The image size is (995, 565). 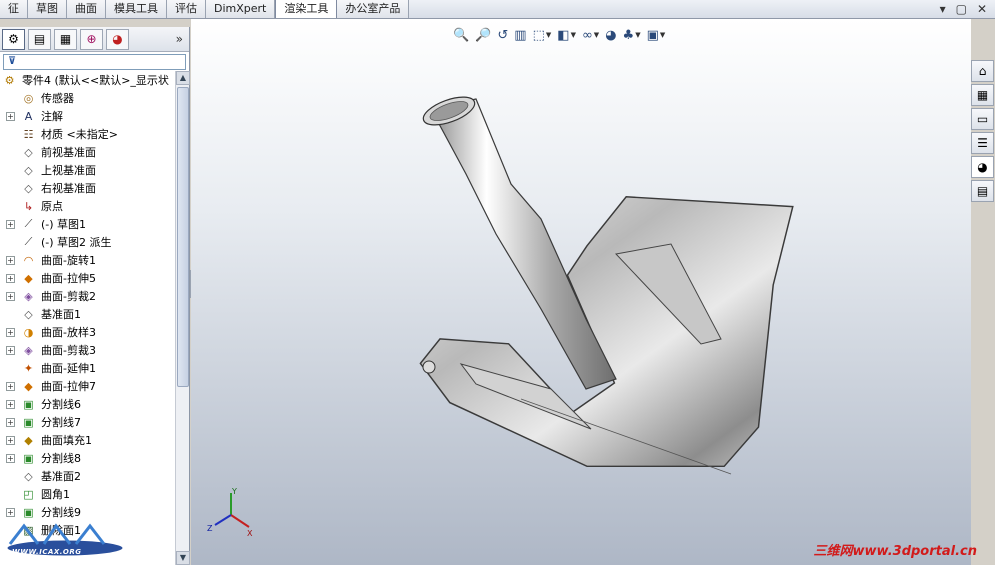 I want to click on tab-6: 渲染工具, so click(x=306, y=9).